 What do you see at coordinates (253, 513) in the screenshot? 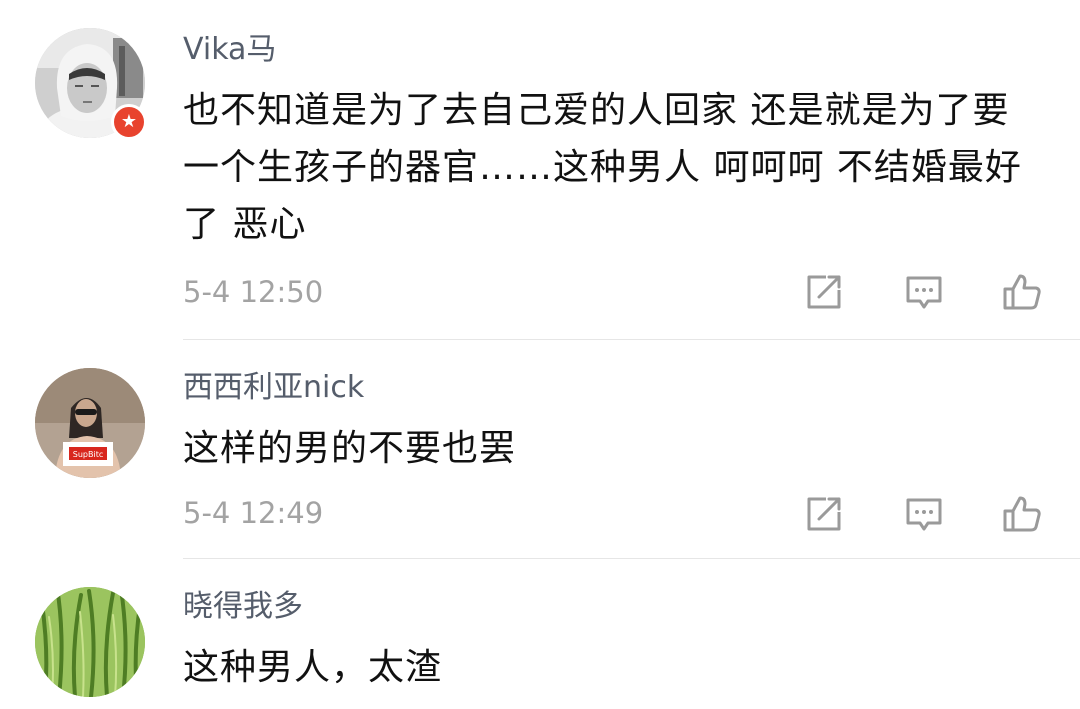
I see `comment-timestamp: 5-4 12:49` at bounding box center [253, 513].